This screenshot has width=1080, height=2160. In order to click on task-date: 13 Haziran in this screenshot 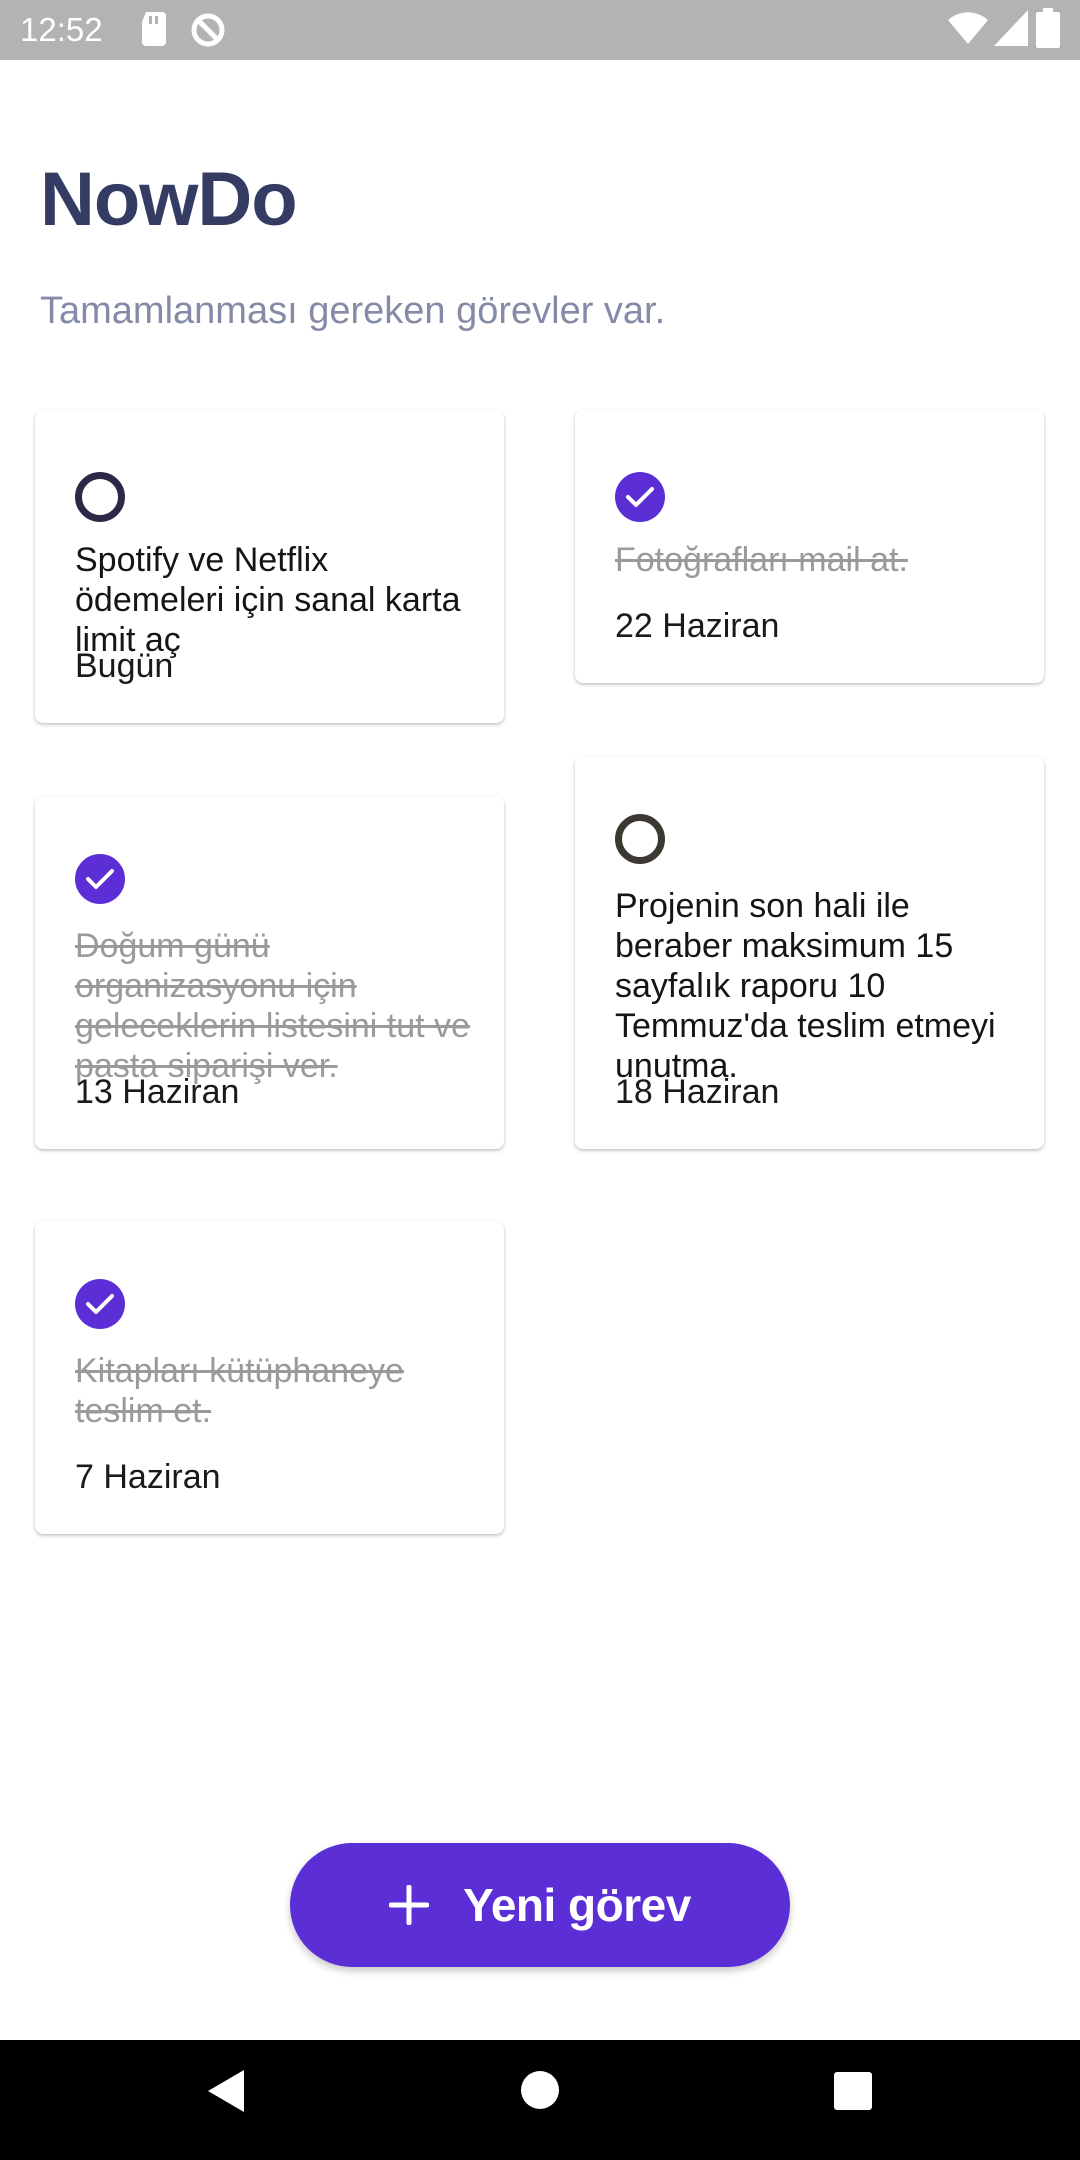, I will do `click(157, 1092)`.